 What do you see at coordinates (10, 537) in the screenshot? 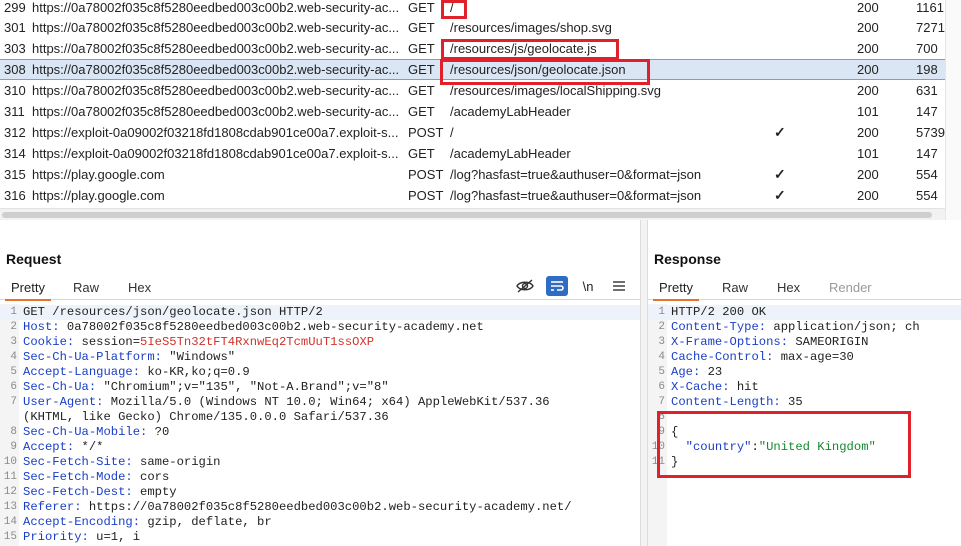
I see `line-number: 15` at bounding box center [10, 537].